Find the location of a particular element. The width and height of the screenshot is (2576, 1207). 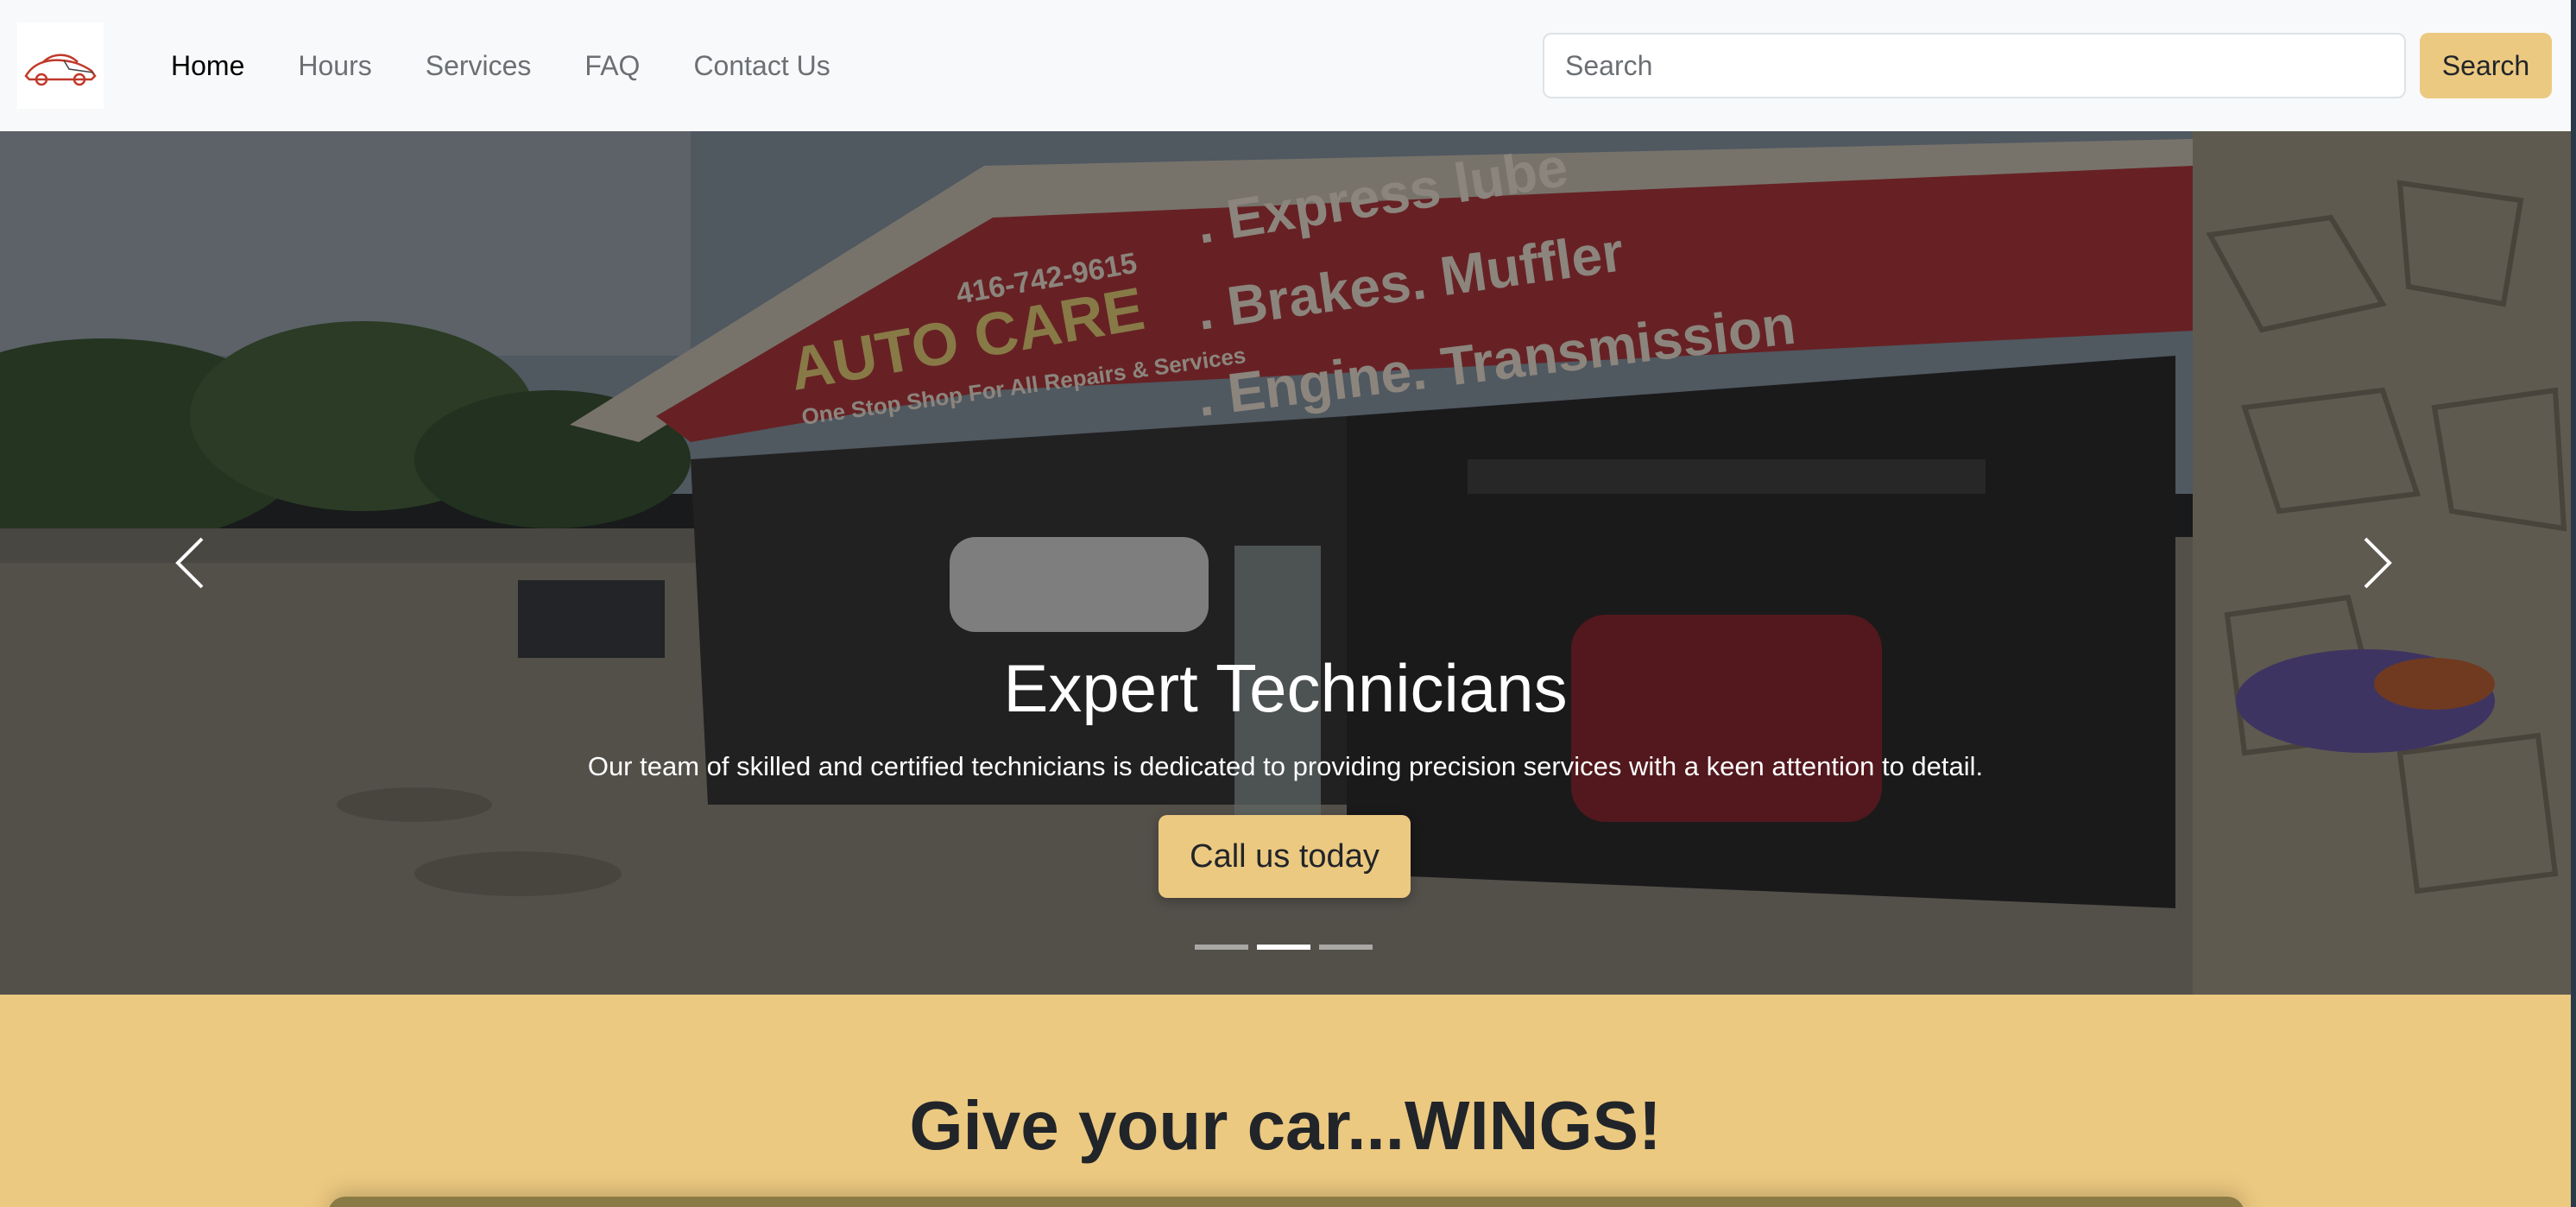

carousel-prev-button is located at coordinates (190, 563).